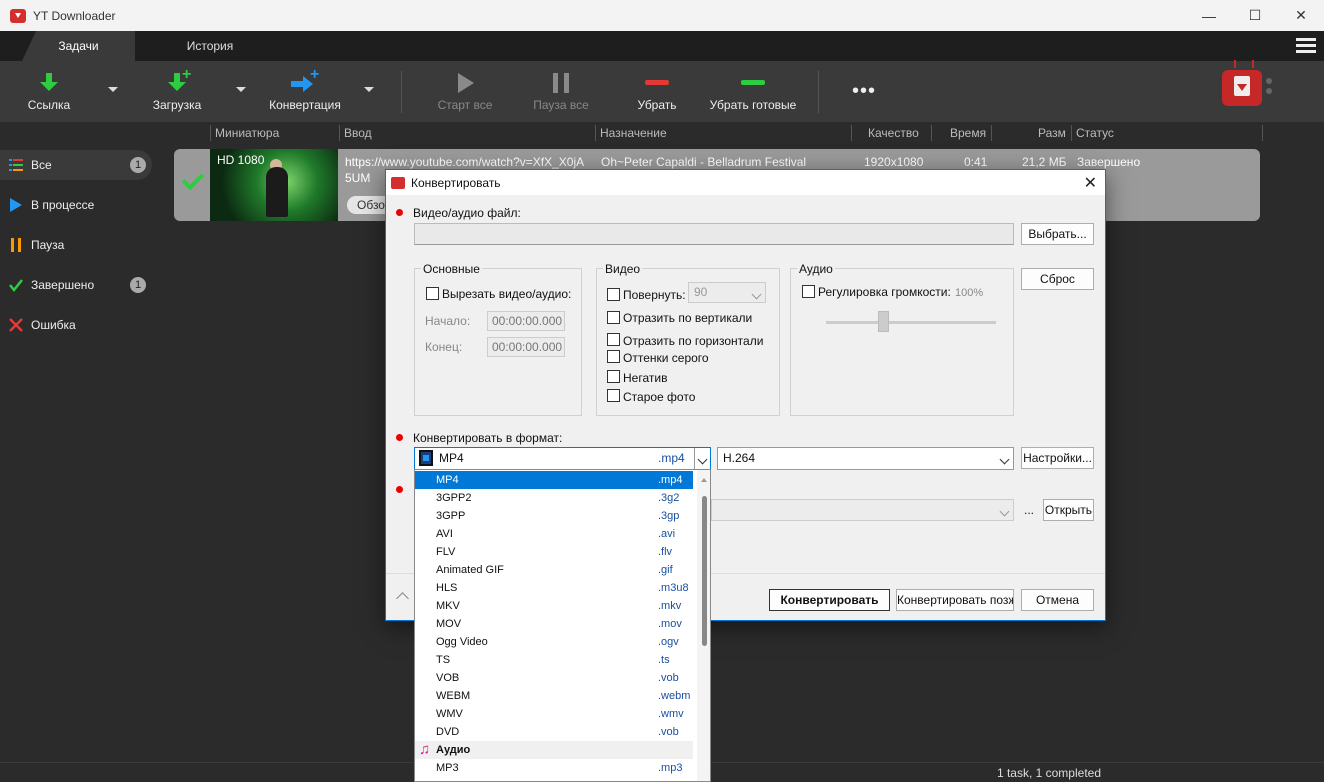 The image size is (1324, 782). What do you see at coordinates (554, 732) in the screenshot?
I see `list-item: DVD .vob` at bounding box center [554, 732].